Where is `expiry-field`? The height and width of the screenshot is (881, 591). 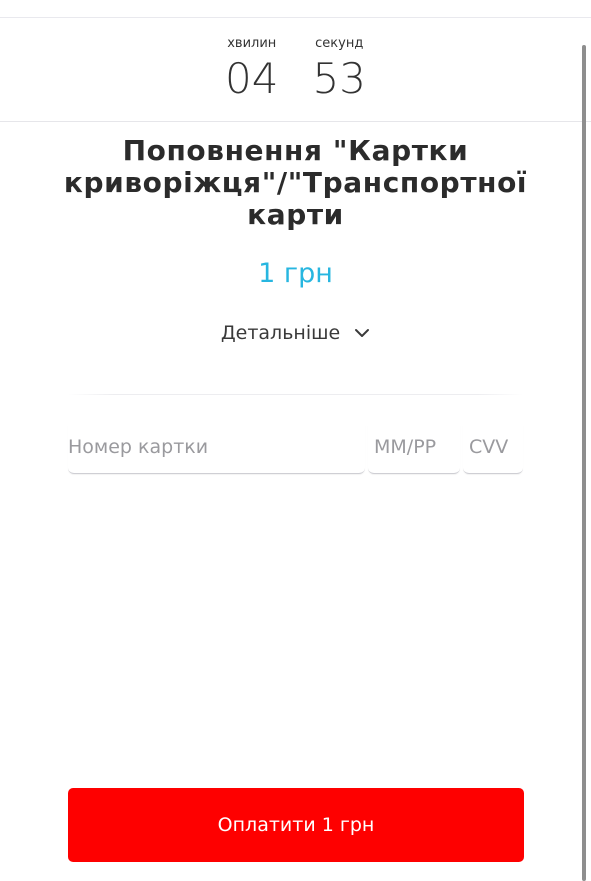
expiry-field is located at coordinates (414, 449).